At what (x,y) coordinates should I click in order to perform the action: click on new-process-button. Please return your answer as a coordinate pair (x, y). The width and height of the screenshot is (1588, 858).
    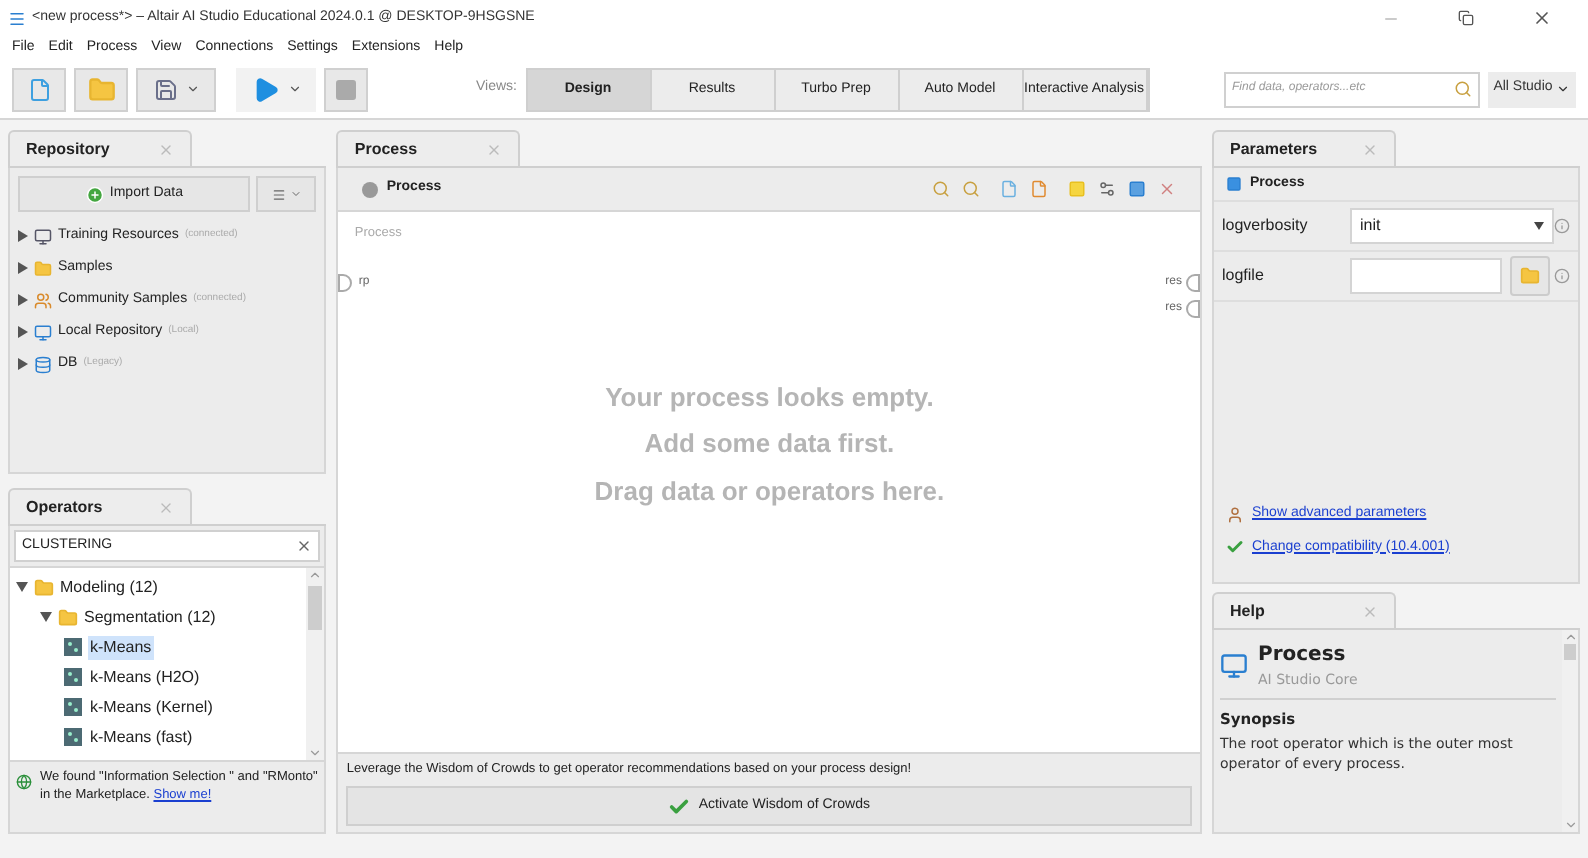
    Looking at the image, I should click on (39, 89).